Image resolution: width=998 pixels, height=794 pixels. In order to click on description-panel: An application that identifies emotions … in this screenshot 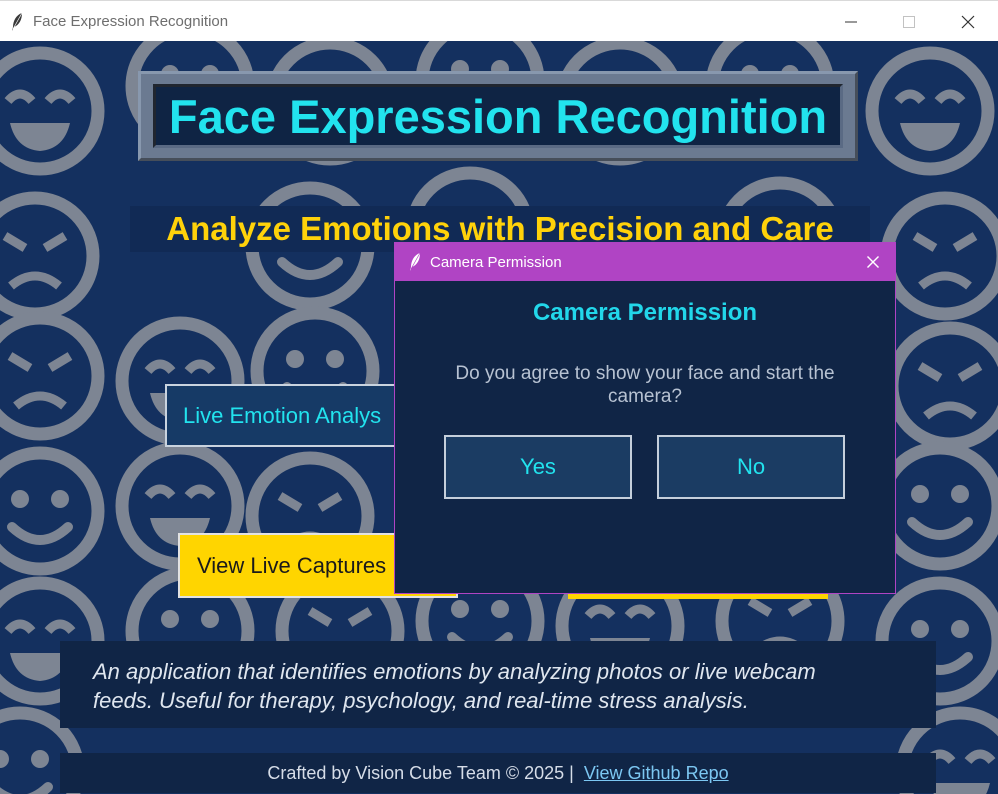, I will do `click(498, 684)`.